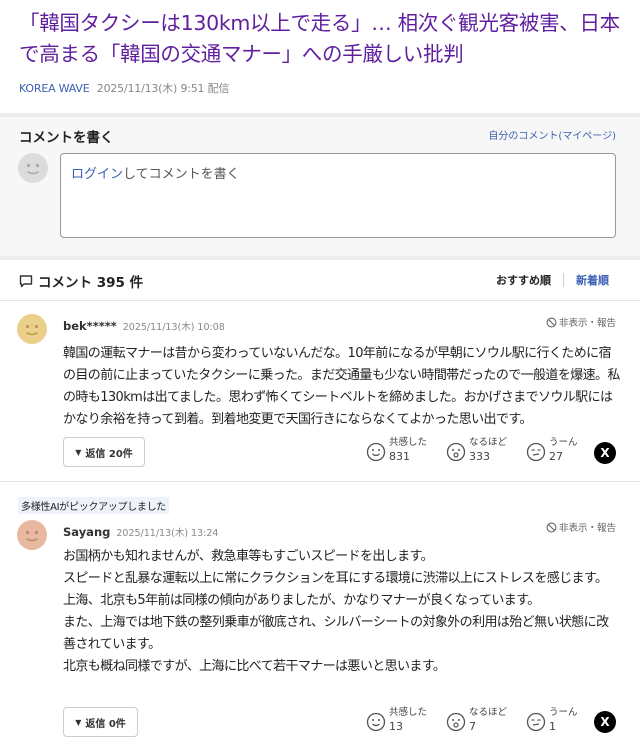 The image size is (640, 753). What do you see at coordinates (109, 454) in the screenshot?
I see `reply-count-label: 返信 20件` at bounding box center [109, 454].